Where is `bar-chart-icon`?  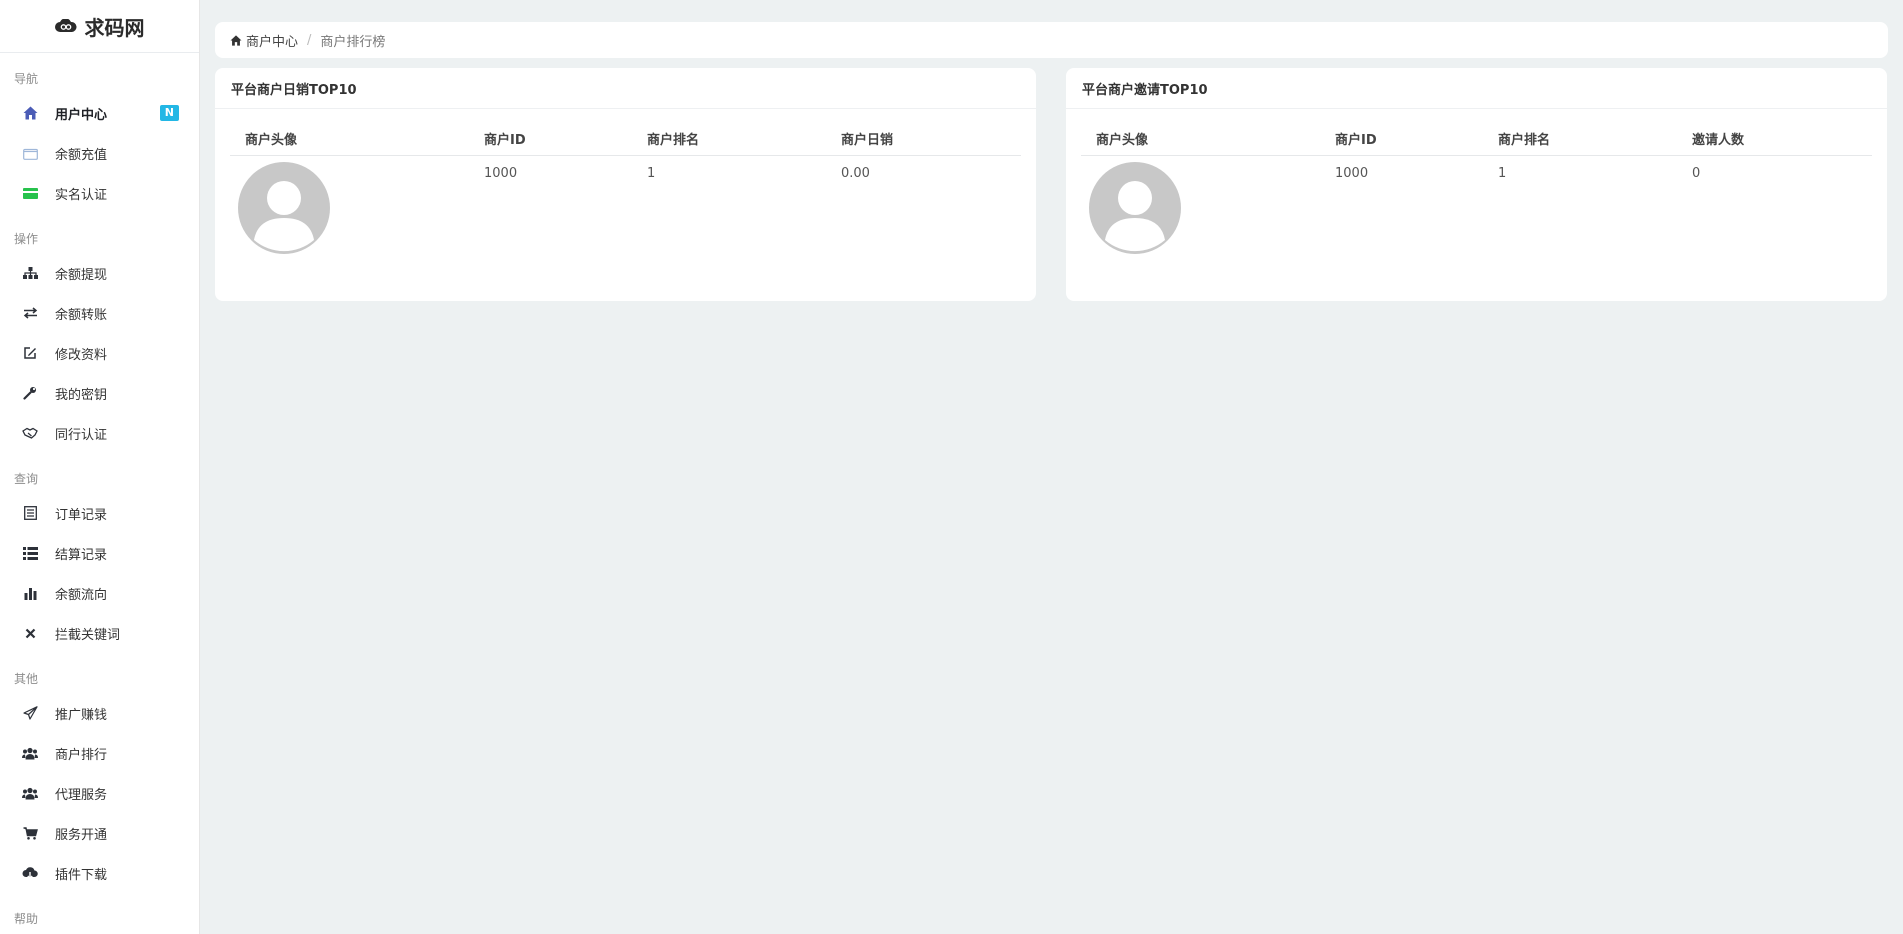
bar-chart-icon is located at coordinates (30, 593).